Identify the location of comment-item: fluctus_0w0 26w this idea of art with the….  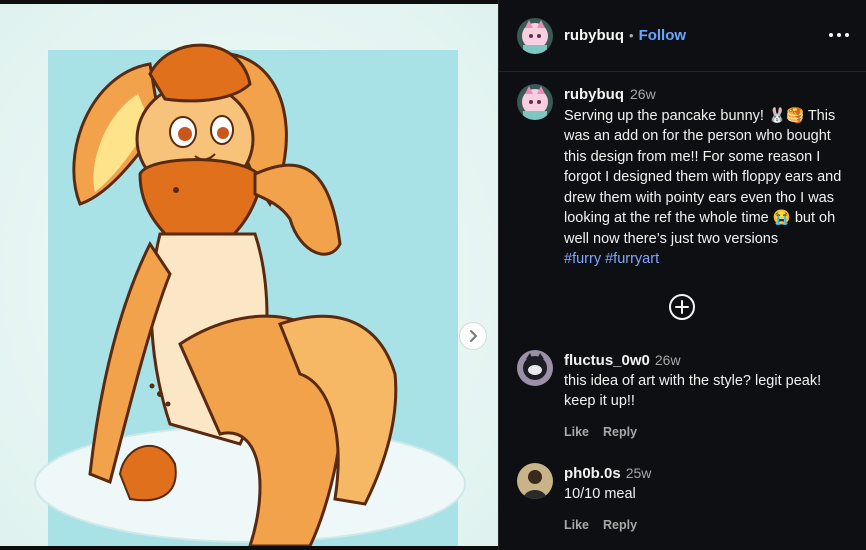
(684, 396).